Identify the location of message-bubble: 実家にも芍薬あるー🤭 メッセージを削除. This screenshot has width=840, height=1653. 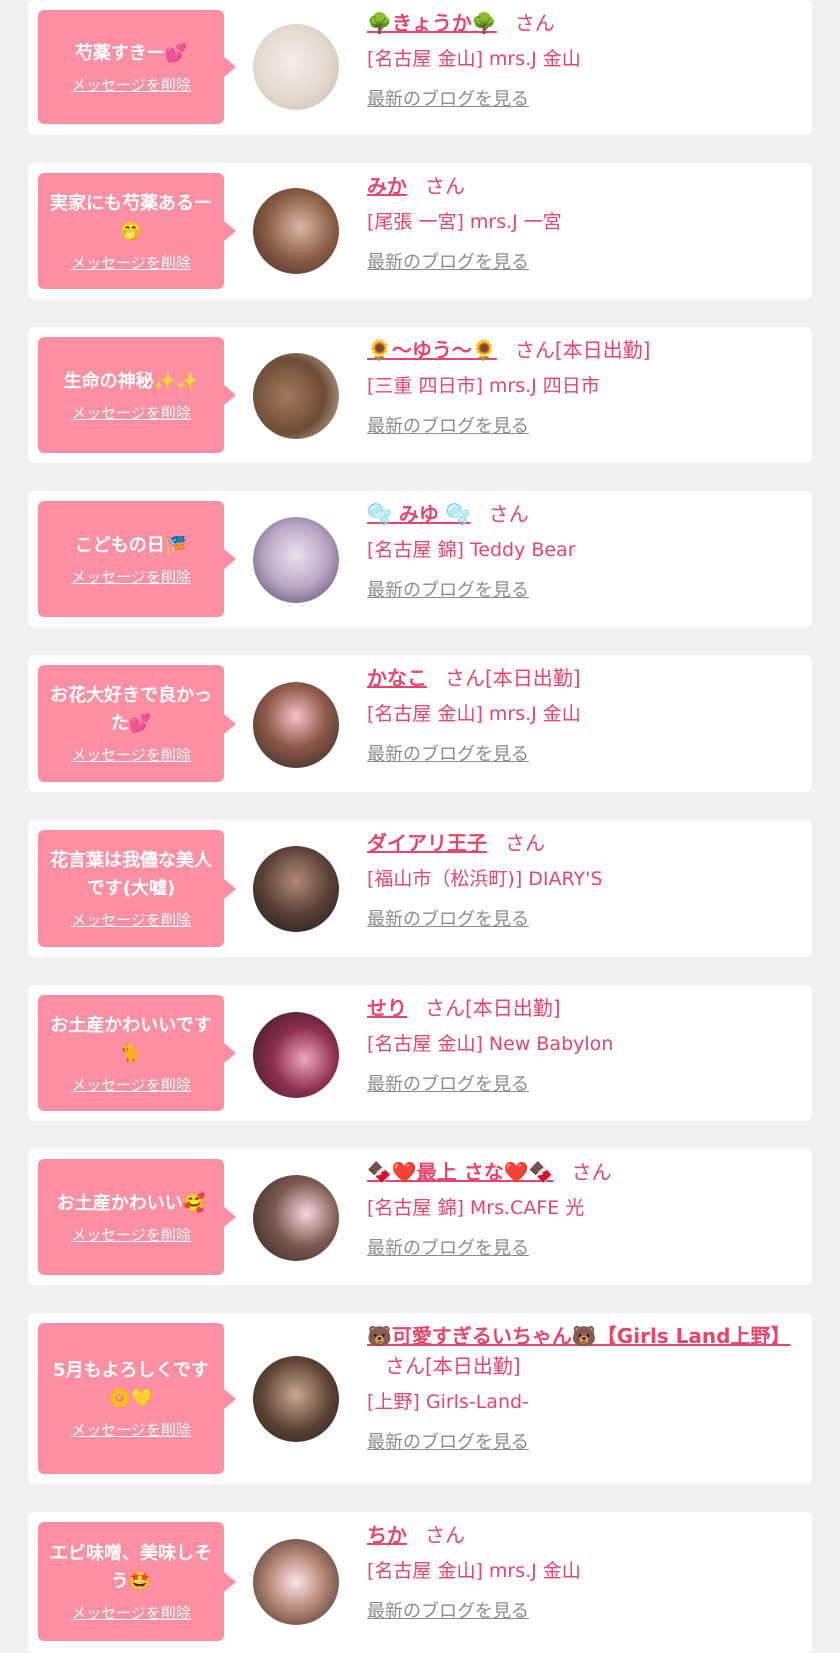
(137, 231).